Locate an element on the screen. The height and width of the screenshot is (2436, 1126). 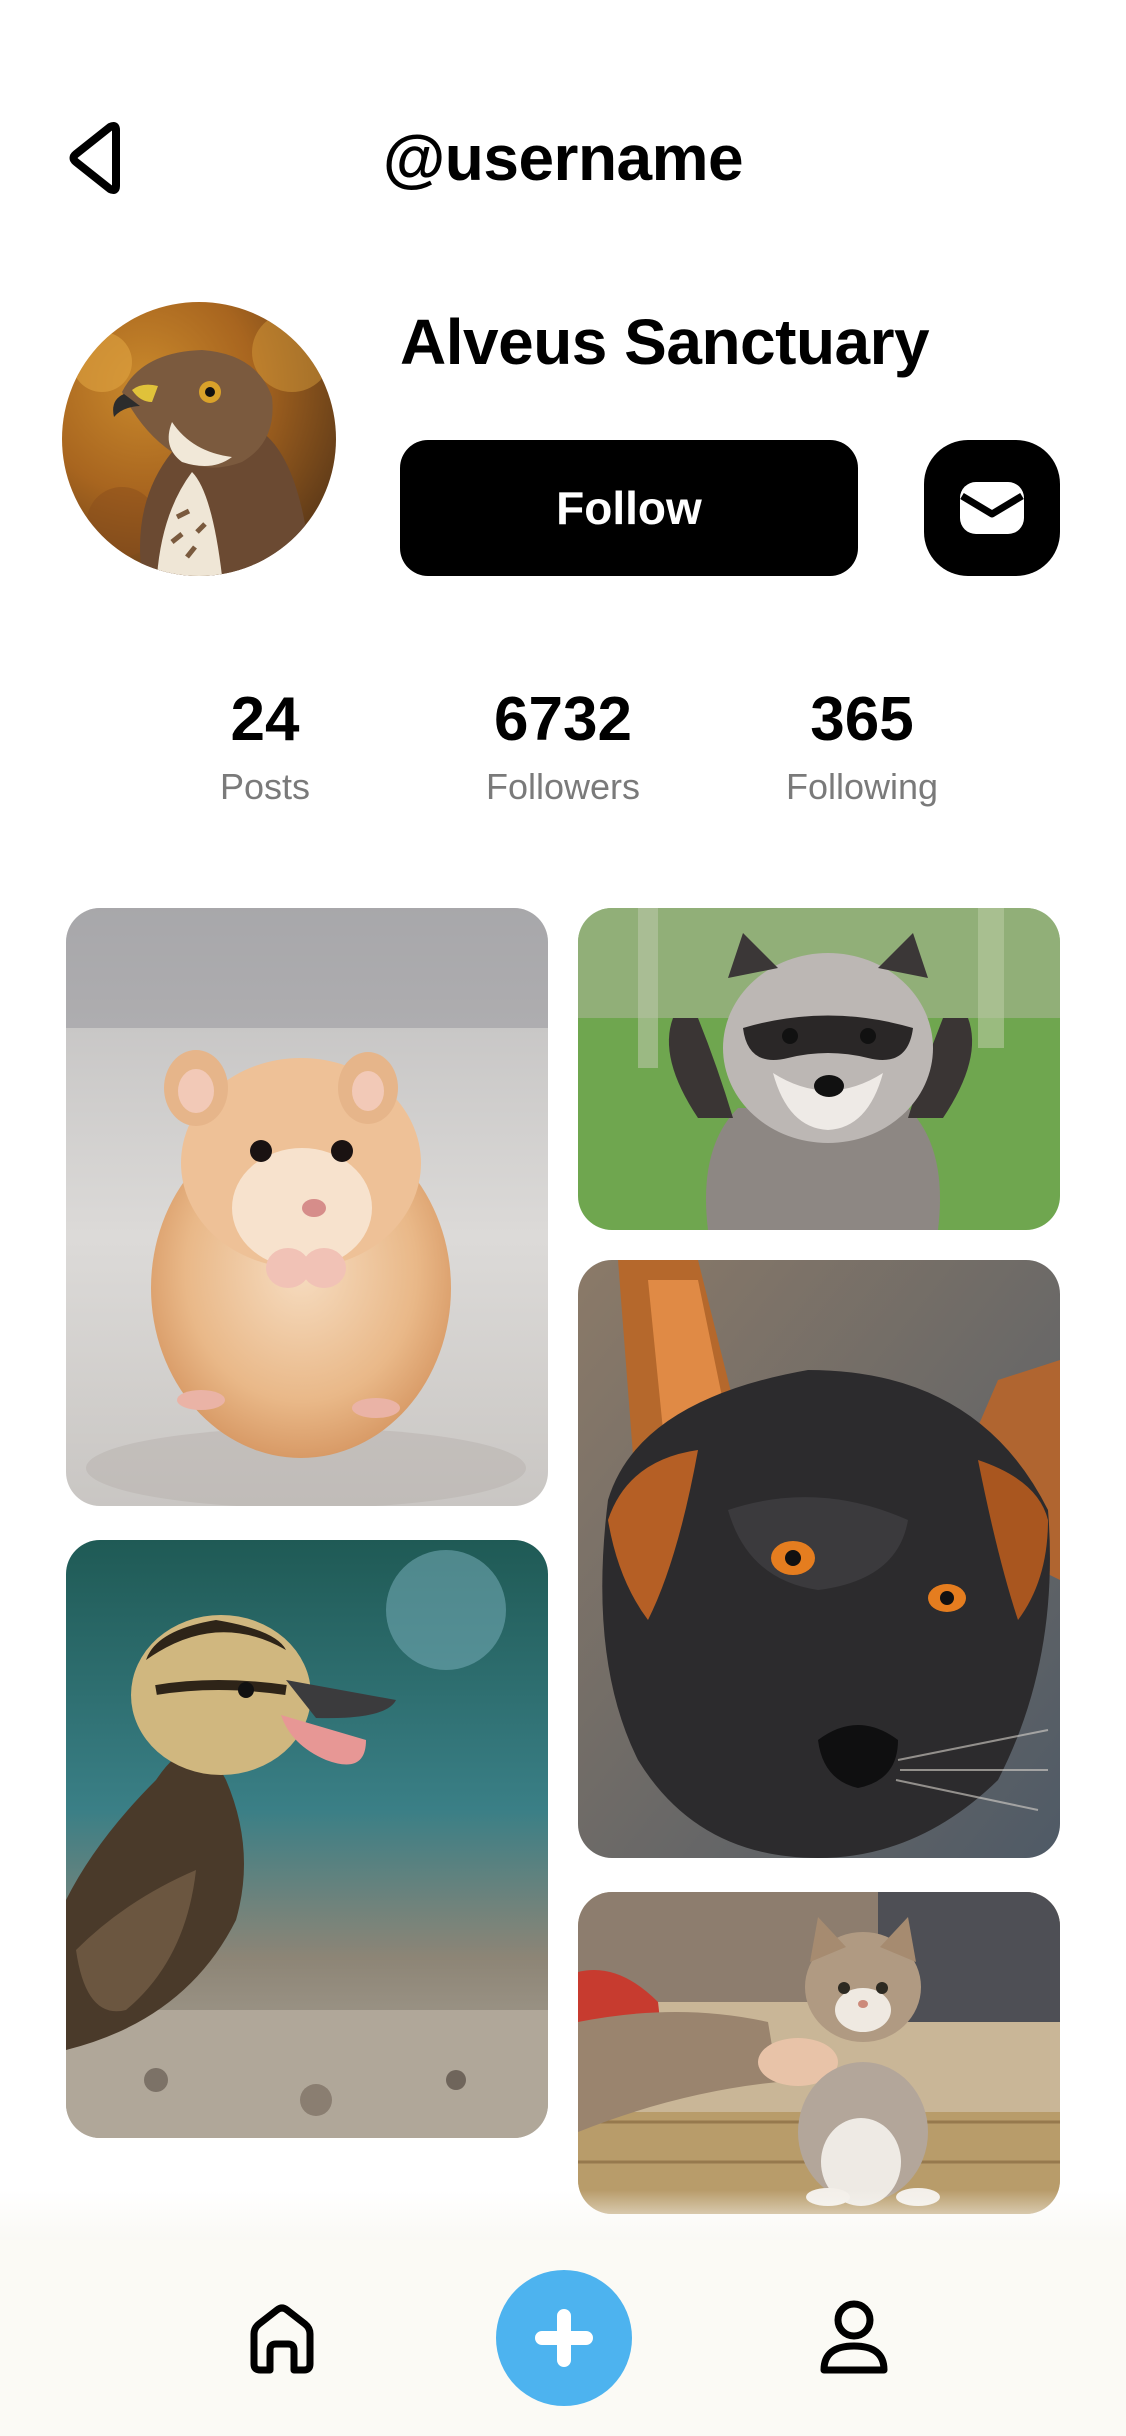
stat-label: Posts is located at coordinates (265, 786).